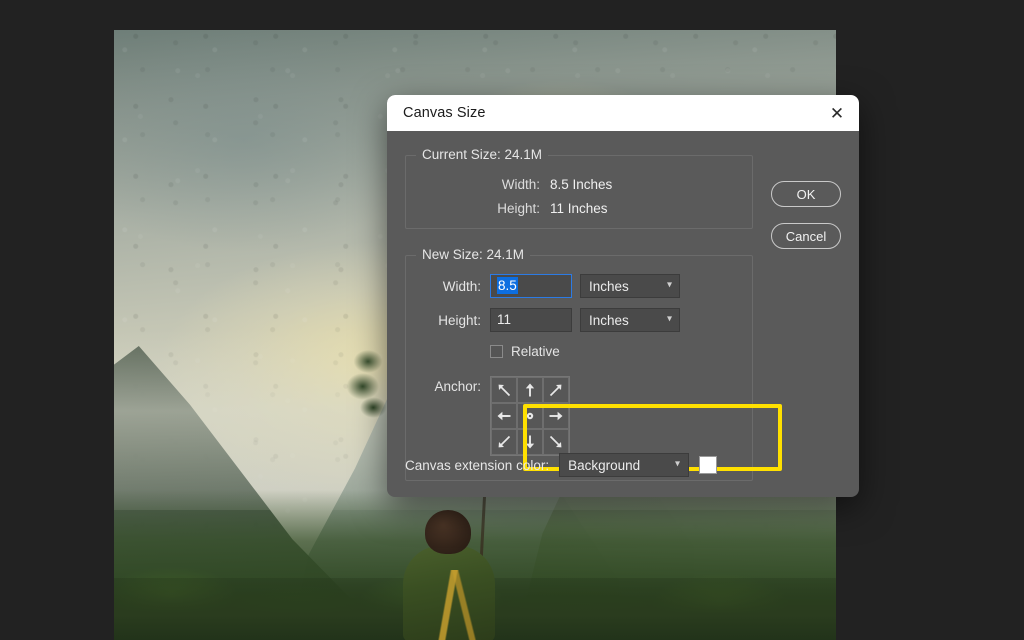 The height and width of the screenshot is (640, 1024). Describe the element at coordinates (837, 113) in the screenshot. I see `close-icon: ✕` at that location.